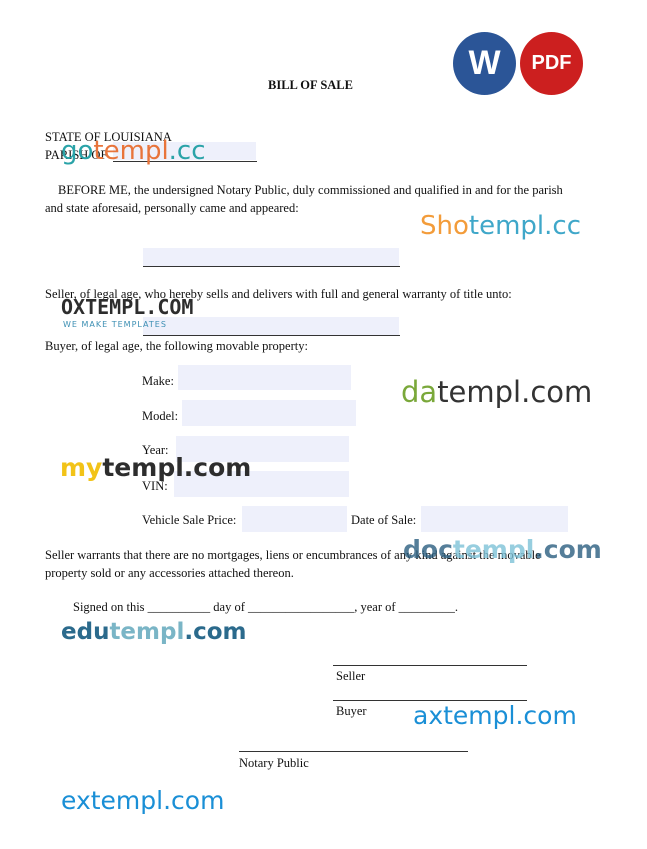 The width and height of the screenshot is (647, 849). What do you see at coordinates (127, 307) in the screenshot?
I see `watermark-oxtempl: OXTEMPL.COM` at bounding box center [127, 307].